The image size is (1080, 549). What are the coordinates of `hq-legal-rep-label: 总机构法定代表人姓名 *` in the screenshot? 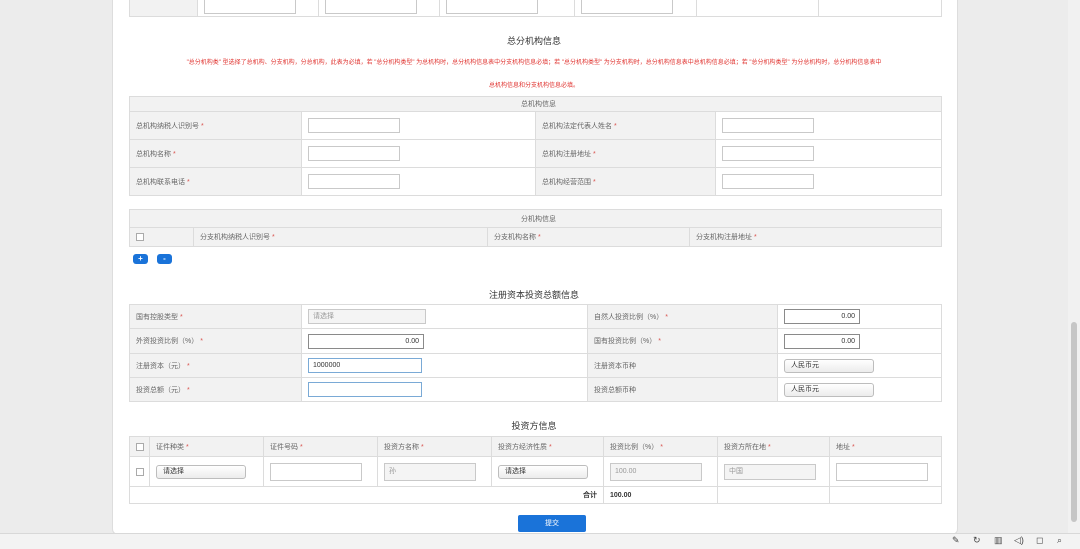 It's located at (625, 125).